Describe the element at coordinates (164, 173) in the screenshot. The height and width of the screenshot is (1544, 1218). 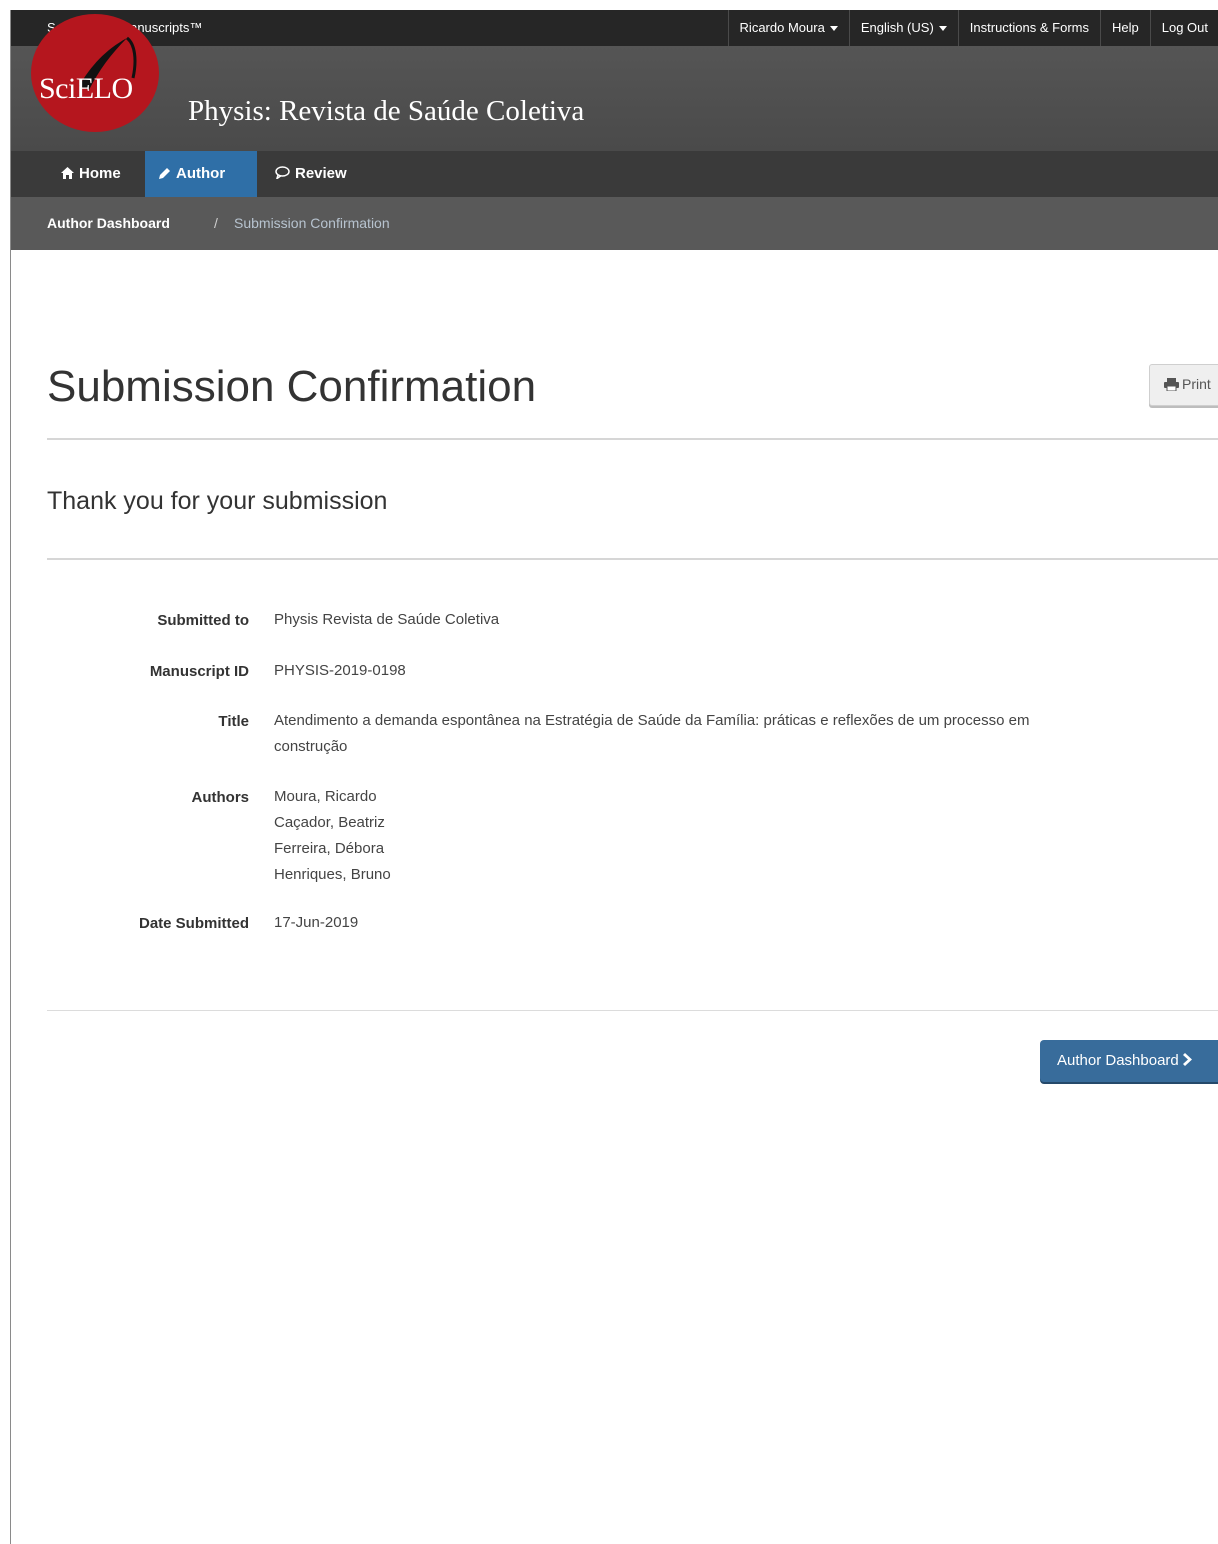
I see `pencil-icon` at that location.